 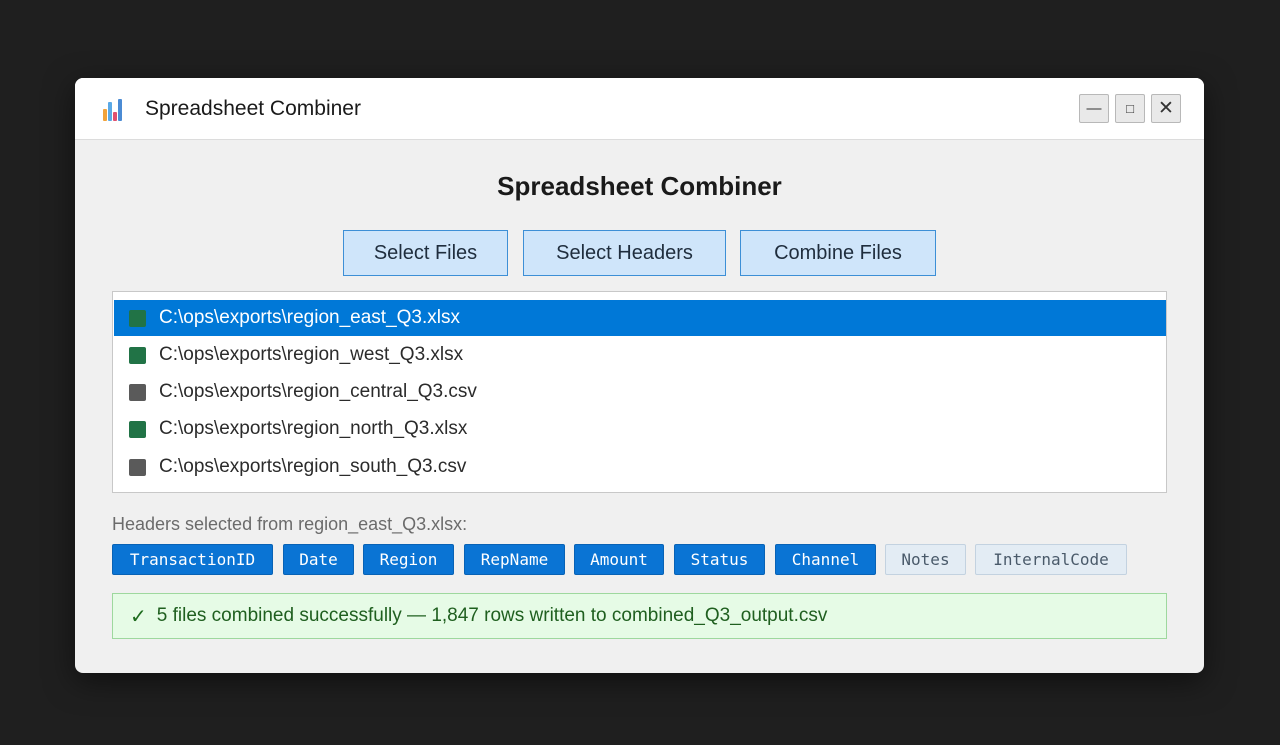 What do you see at coordinates (640, 318) in the screenshot?
I see `file-list-item: C:\ops\exports\region_east_Q3.xlsx` at bounding box center [640, 318].